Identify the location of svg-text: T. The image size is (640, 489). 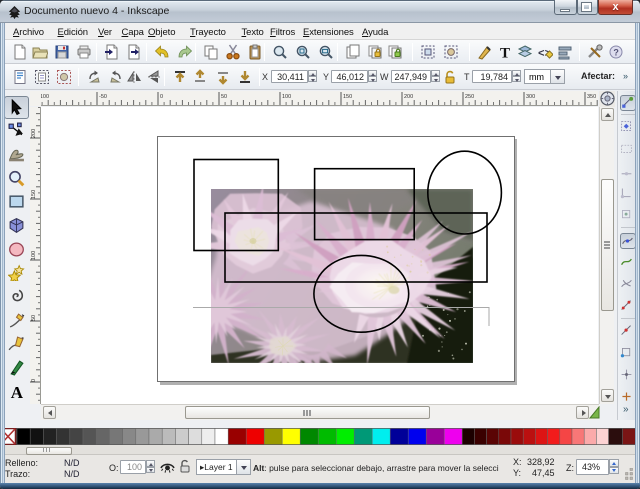
(505, 53).